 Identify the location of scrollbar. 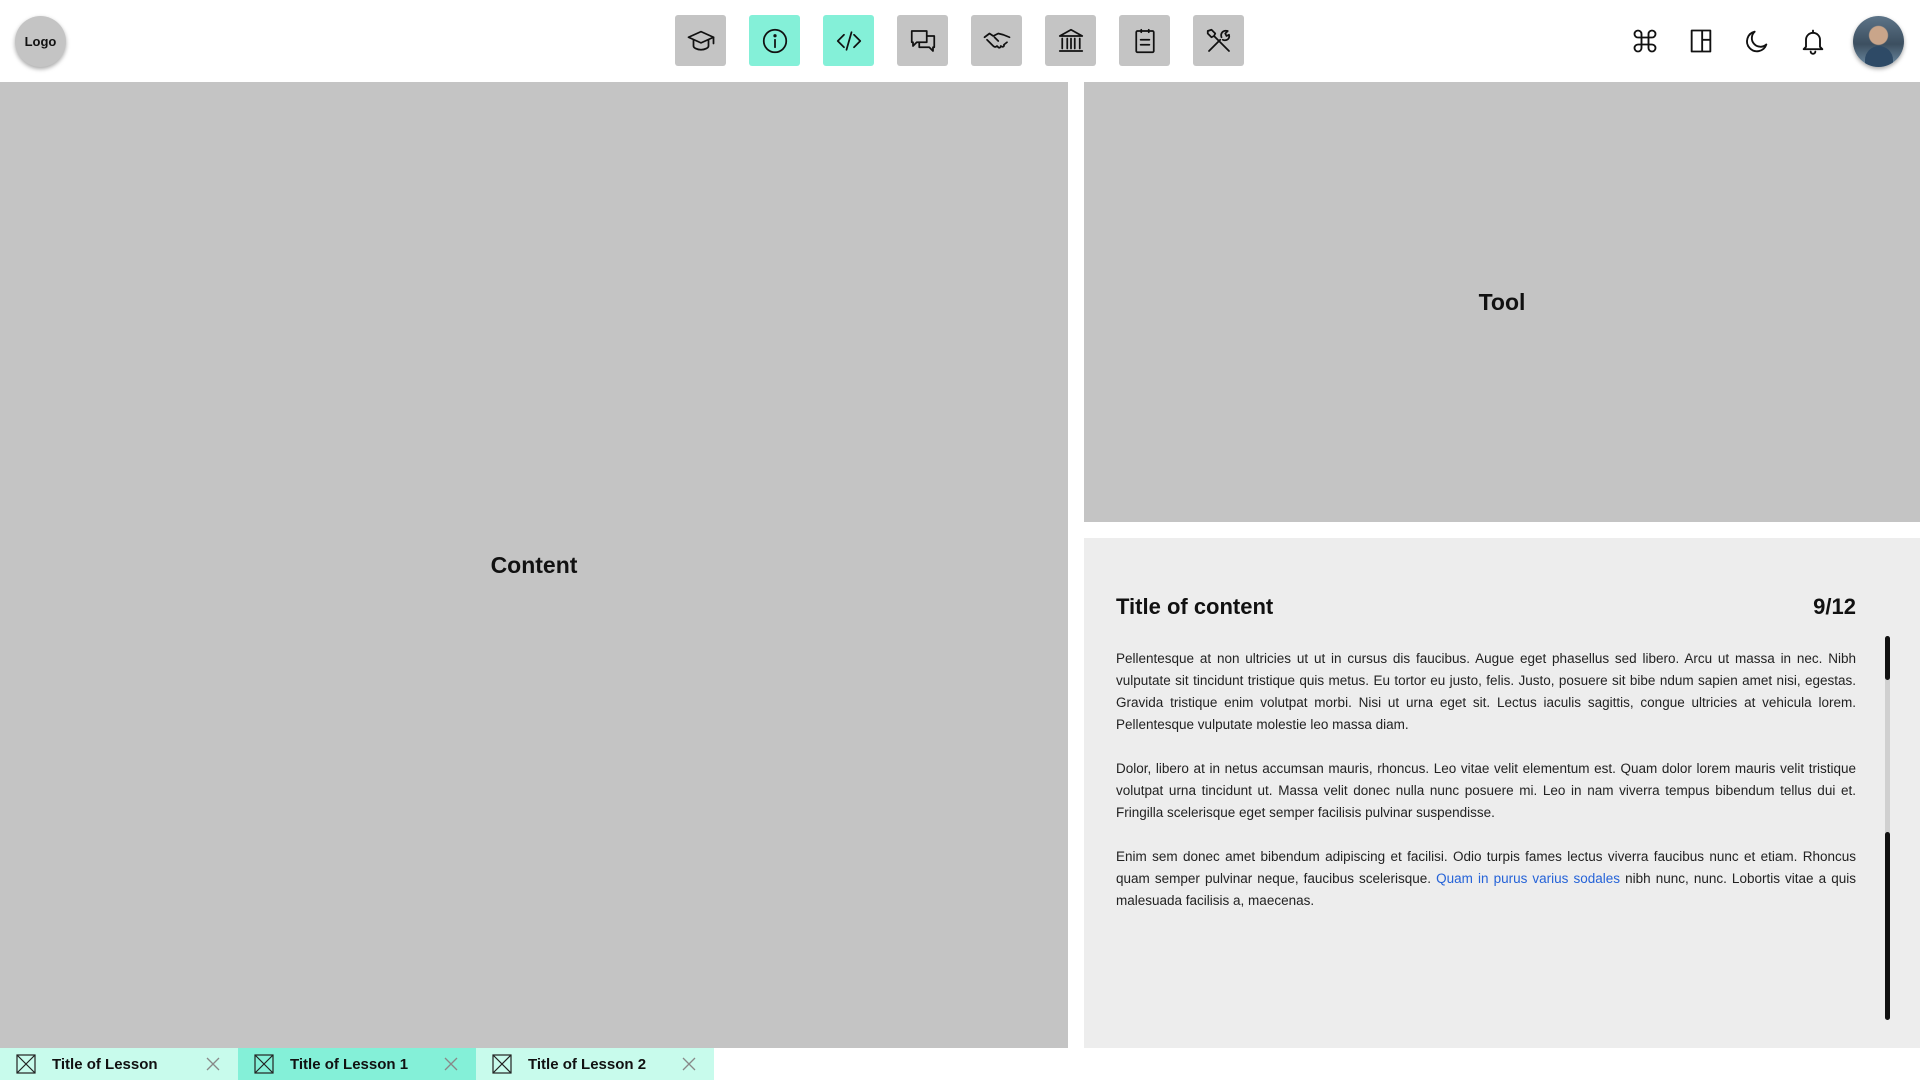
(1887, 828).